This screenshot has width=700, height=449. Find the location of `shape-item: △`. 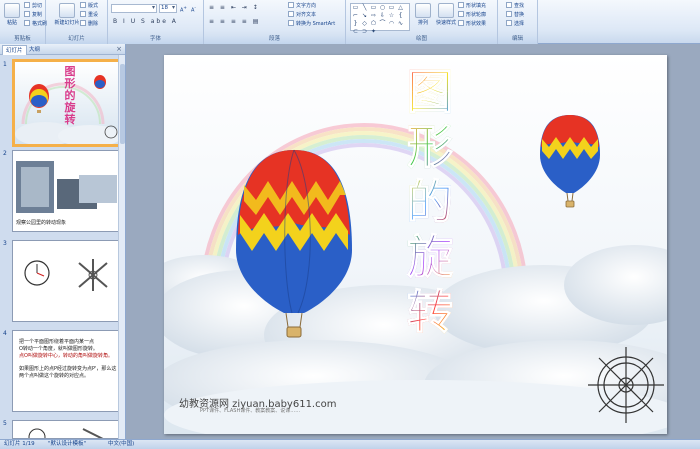

shape-item: △ is located at coordinates (400, 8).